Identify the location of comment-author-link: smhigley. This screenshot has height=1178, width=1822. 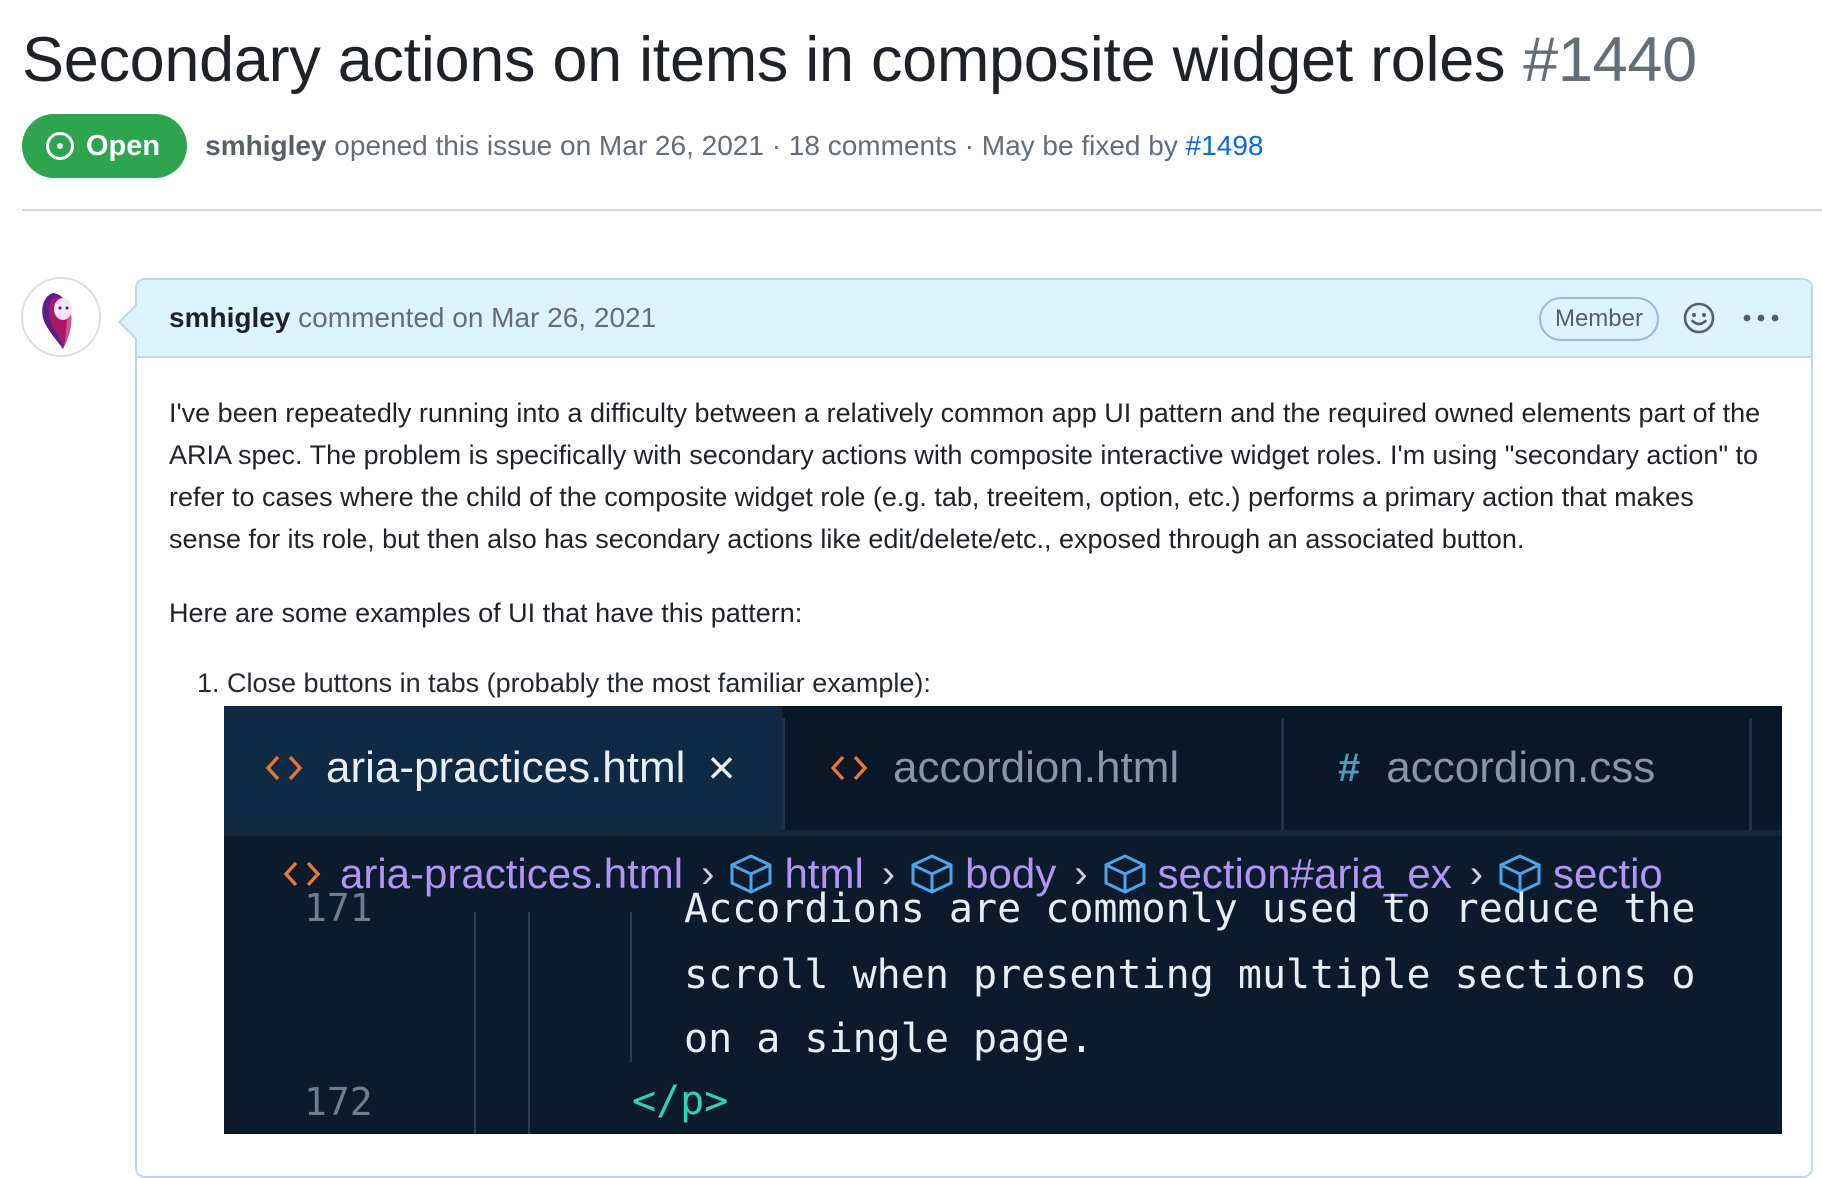
(229, 317).